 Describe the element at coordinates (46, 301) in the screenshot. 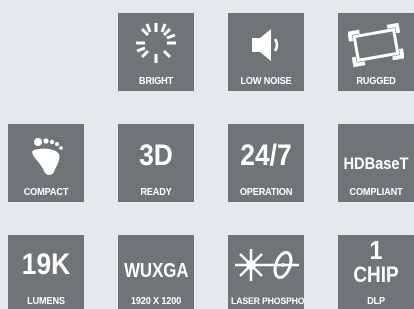

I see `tile-caption: LUMENS` at that location.